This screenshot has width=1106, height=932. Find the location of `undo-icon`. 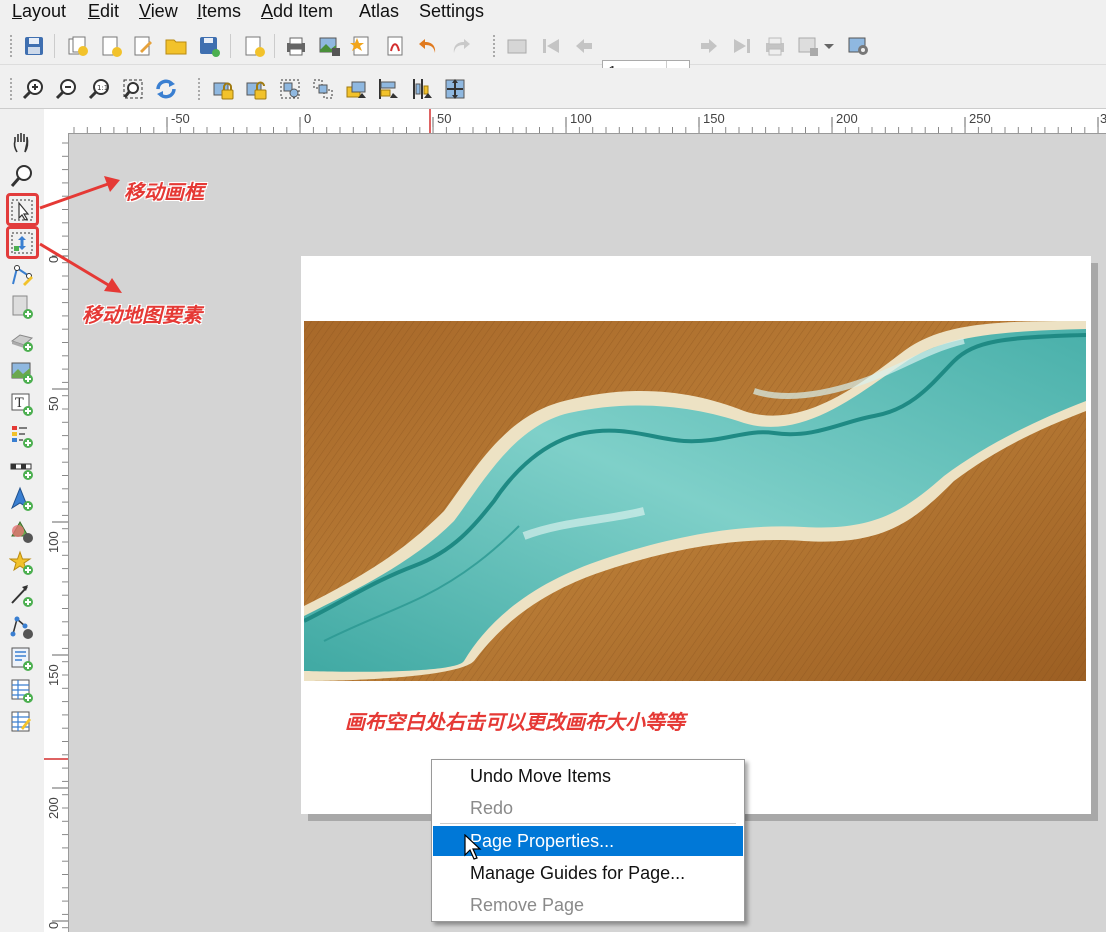

undo-icon is located at coordinates (428, 46).